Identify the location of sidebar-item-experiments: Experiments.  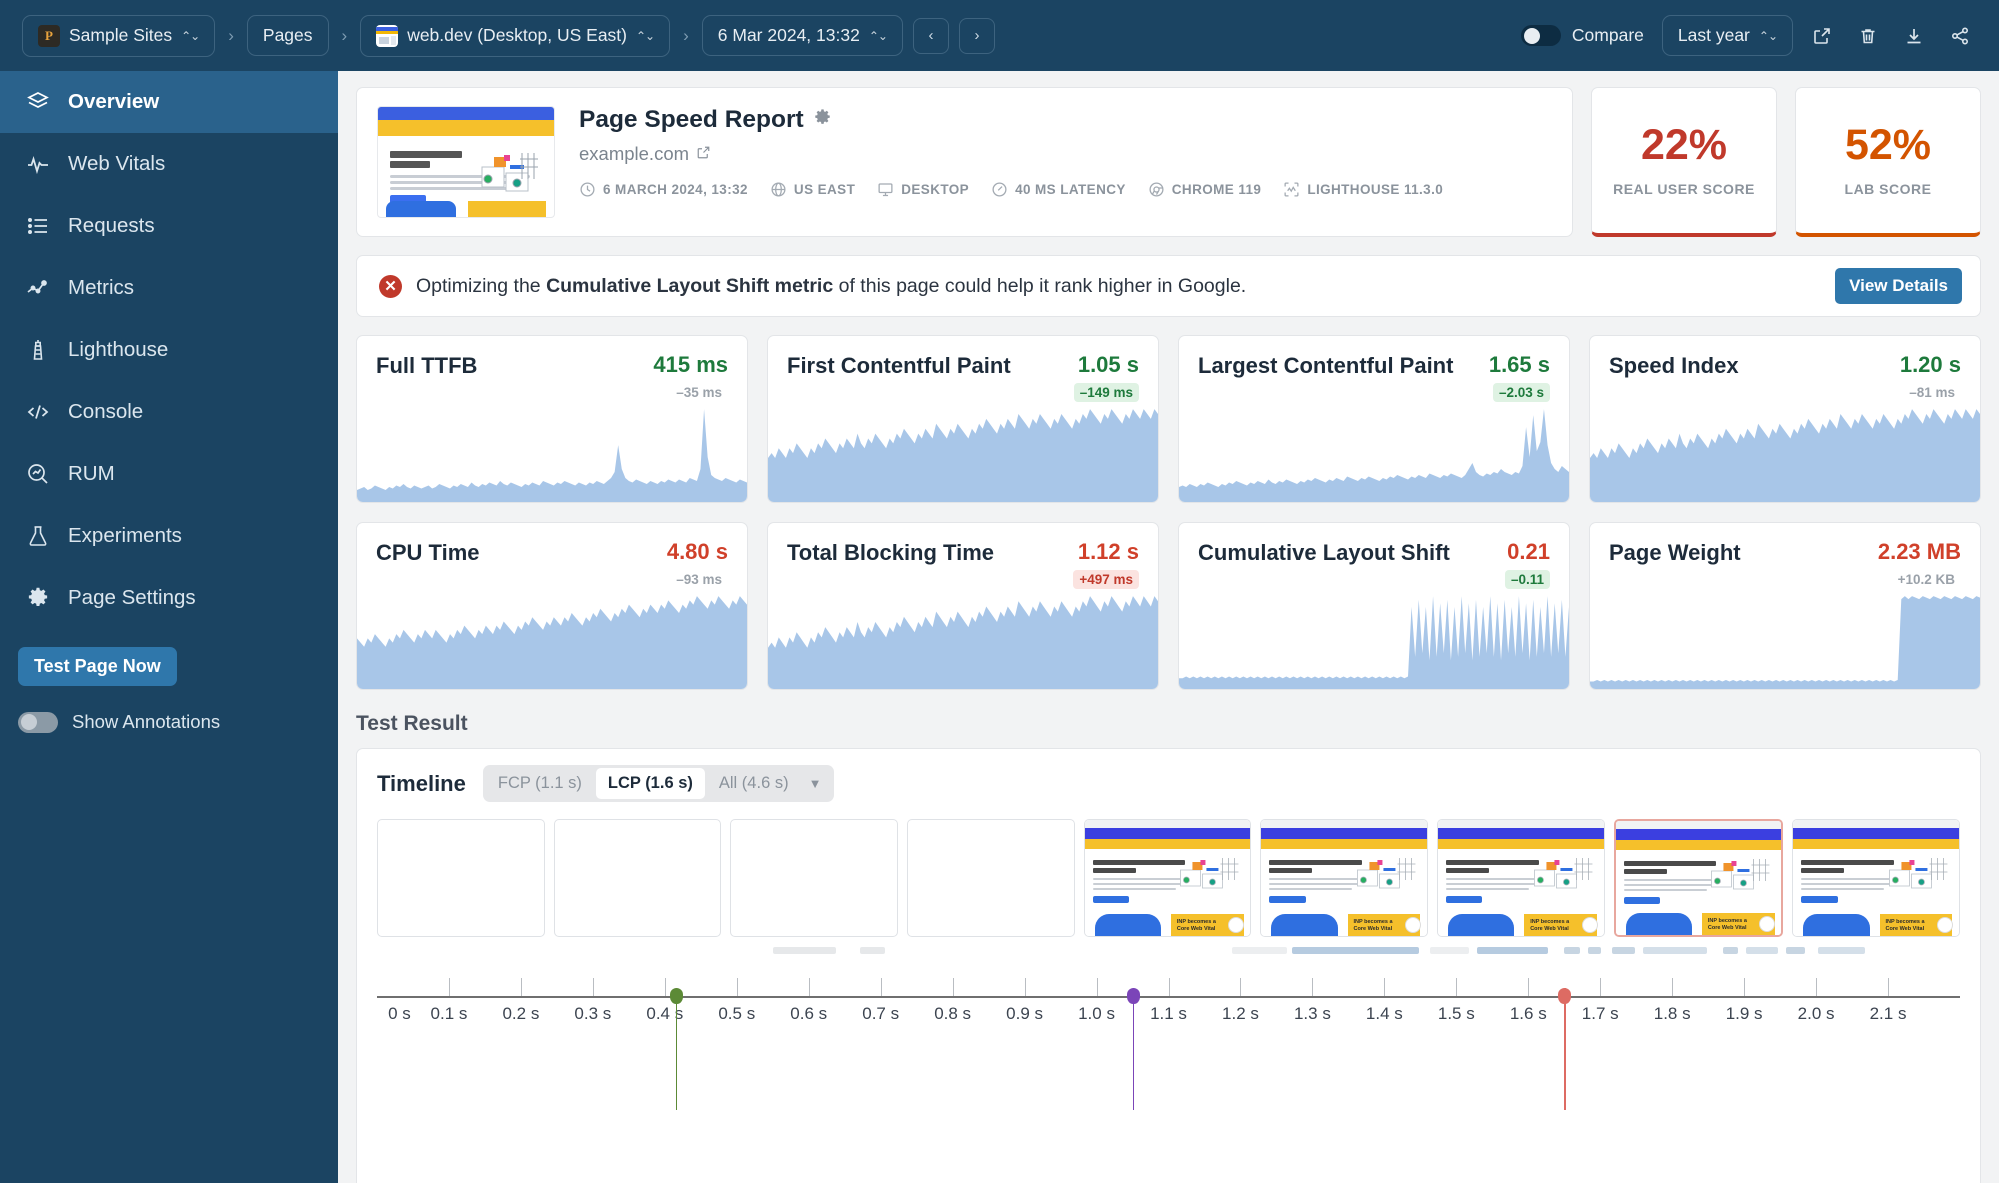
(169, 536).